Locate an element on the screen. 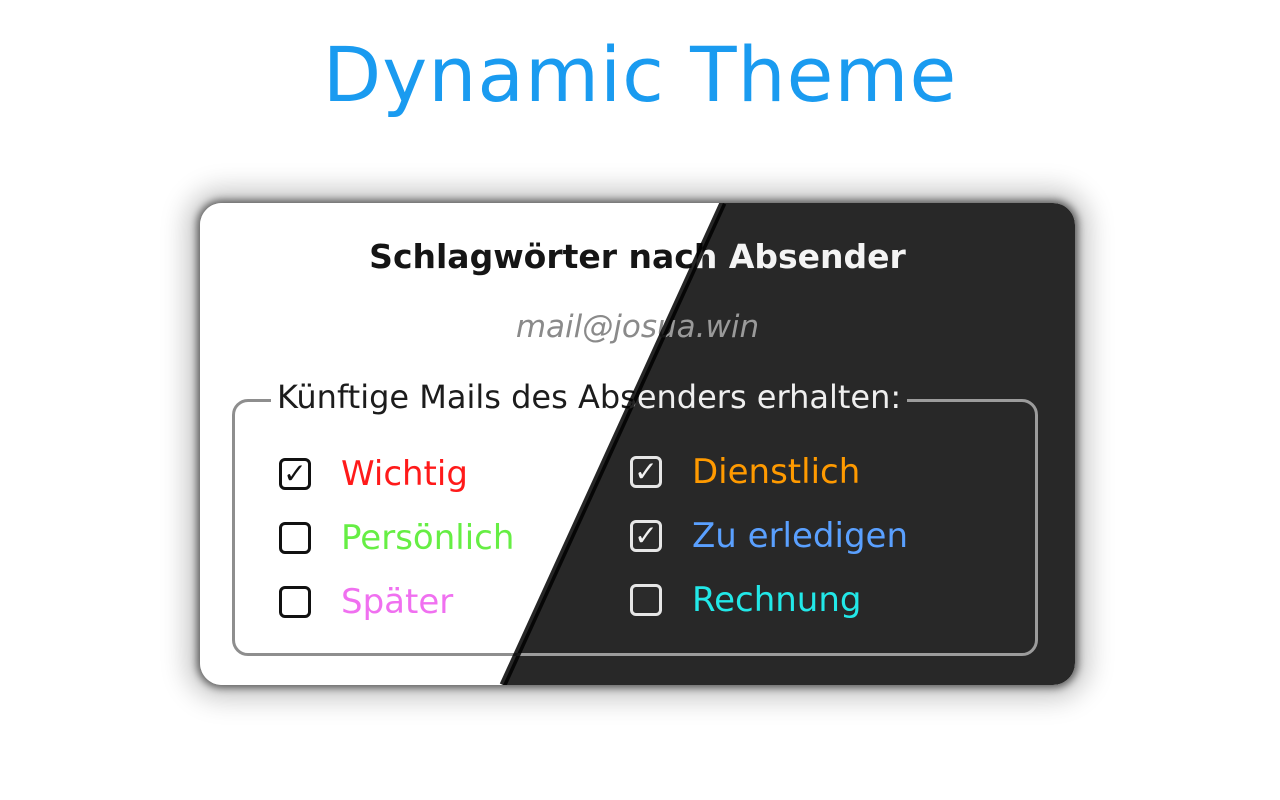 The width and height of the screenshot is (1280, 800). tag-option-dienstlich: ✓ Dienstlich is located at coordinates (745, 472).